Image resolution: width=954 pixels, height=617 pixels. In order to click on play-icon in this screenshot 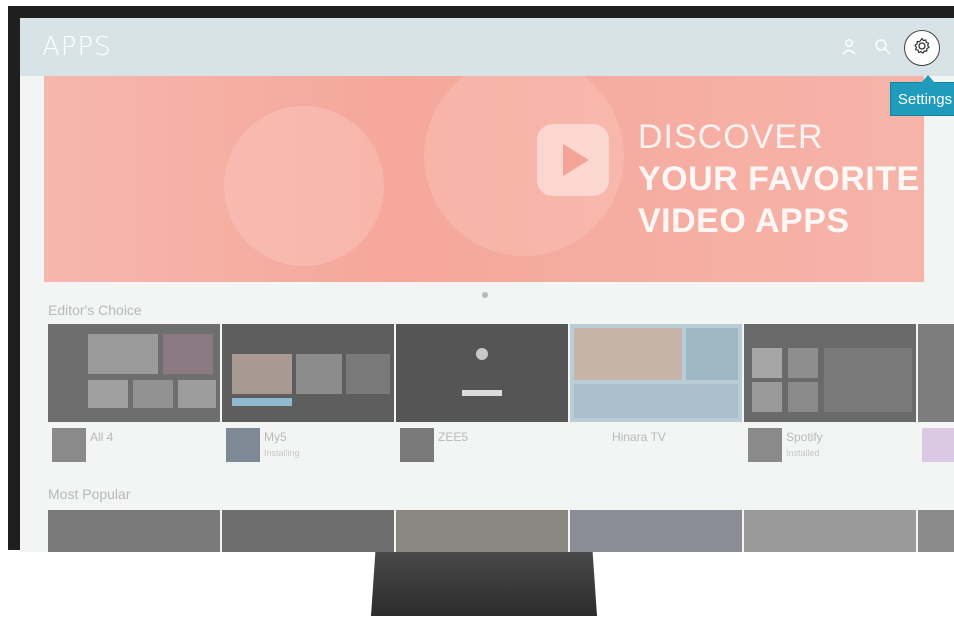, I will do `click(573, 160)`.